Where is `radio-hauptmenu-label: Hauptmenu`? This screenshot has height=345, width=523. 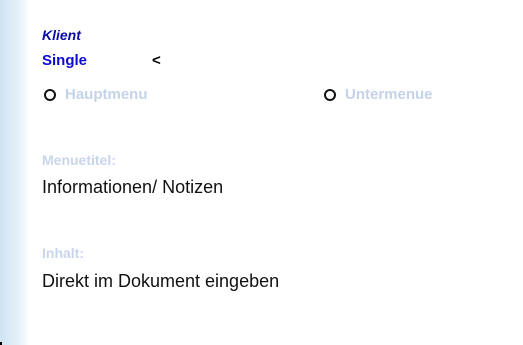 radio-hauptmenu-label: Hauptmenu is located at coordinates (106, 94).